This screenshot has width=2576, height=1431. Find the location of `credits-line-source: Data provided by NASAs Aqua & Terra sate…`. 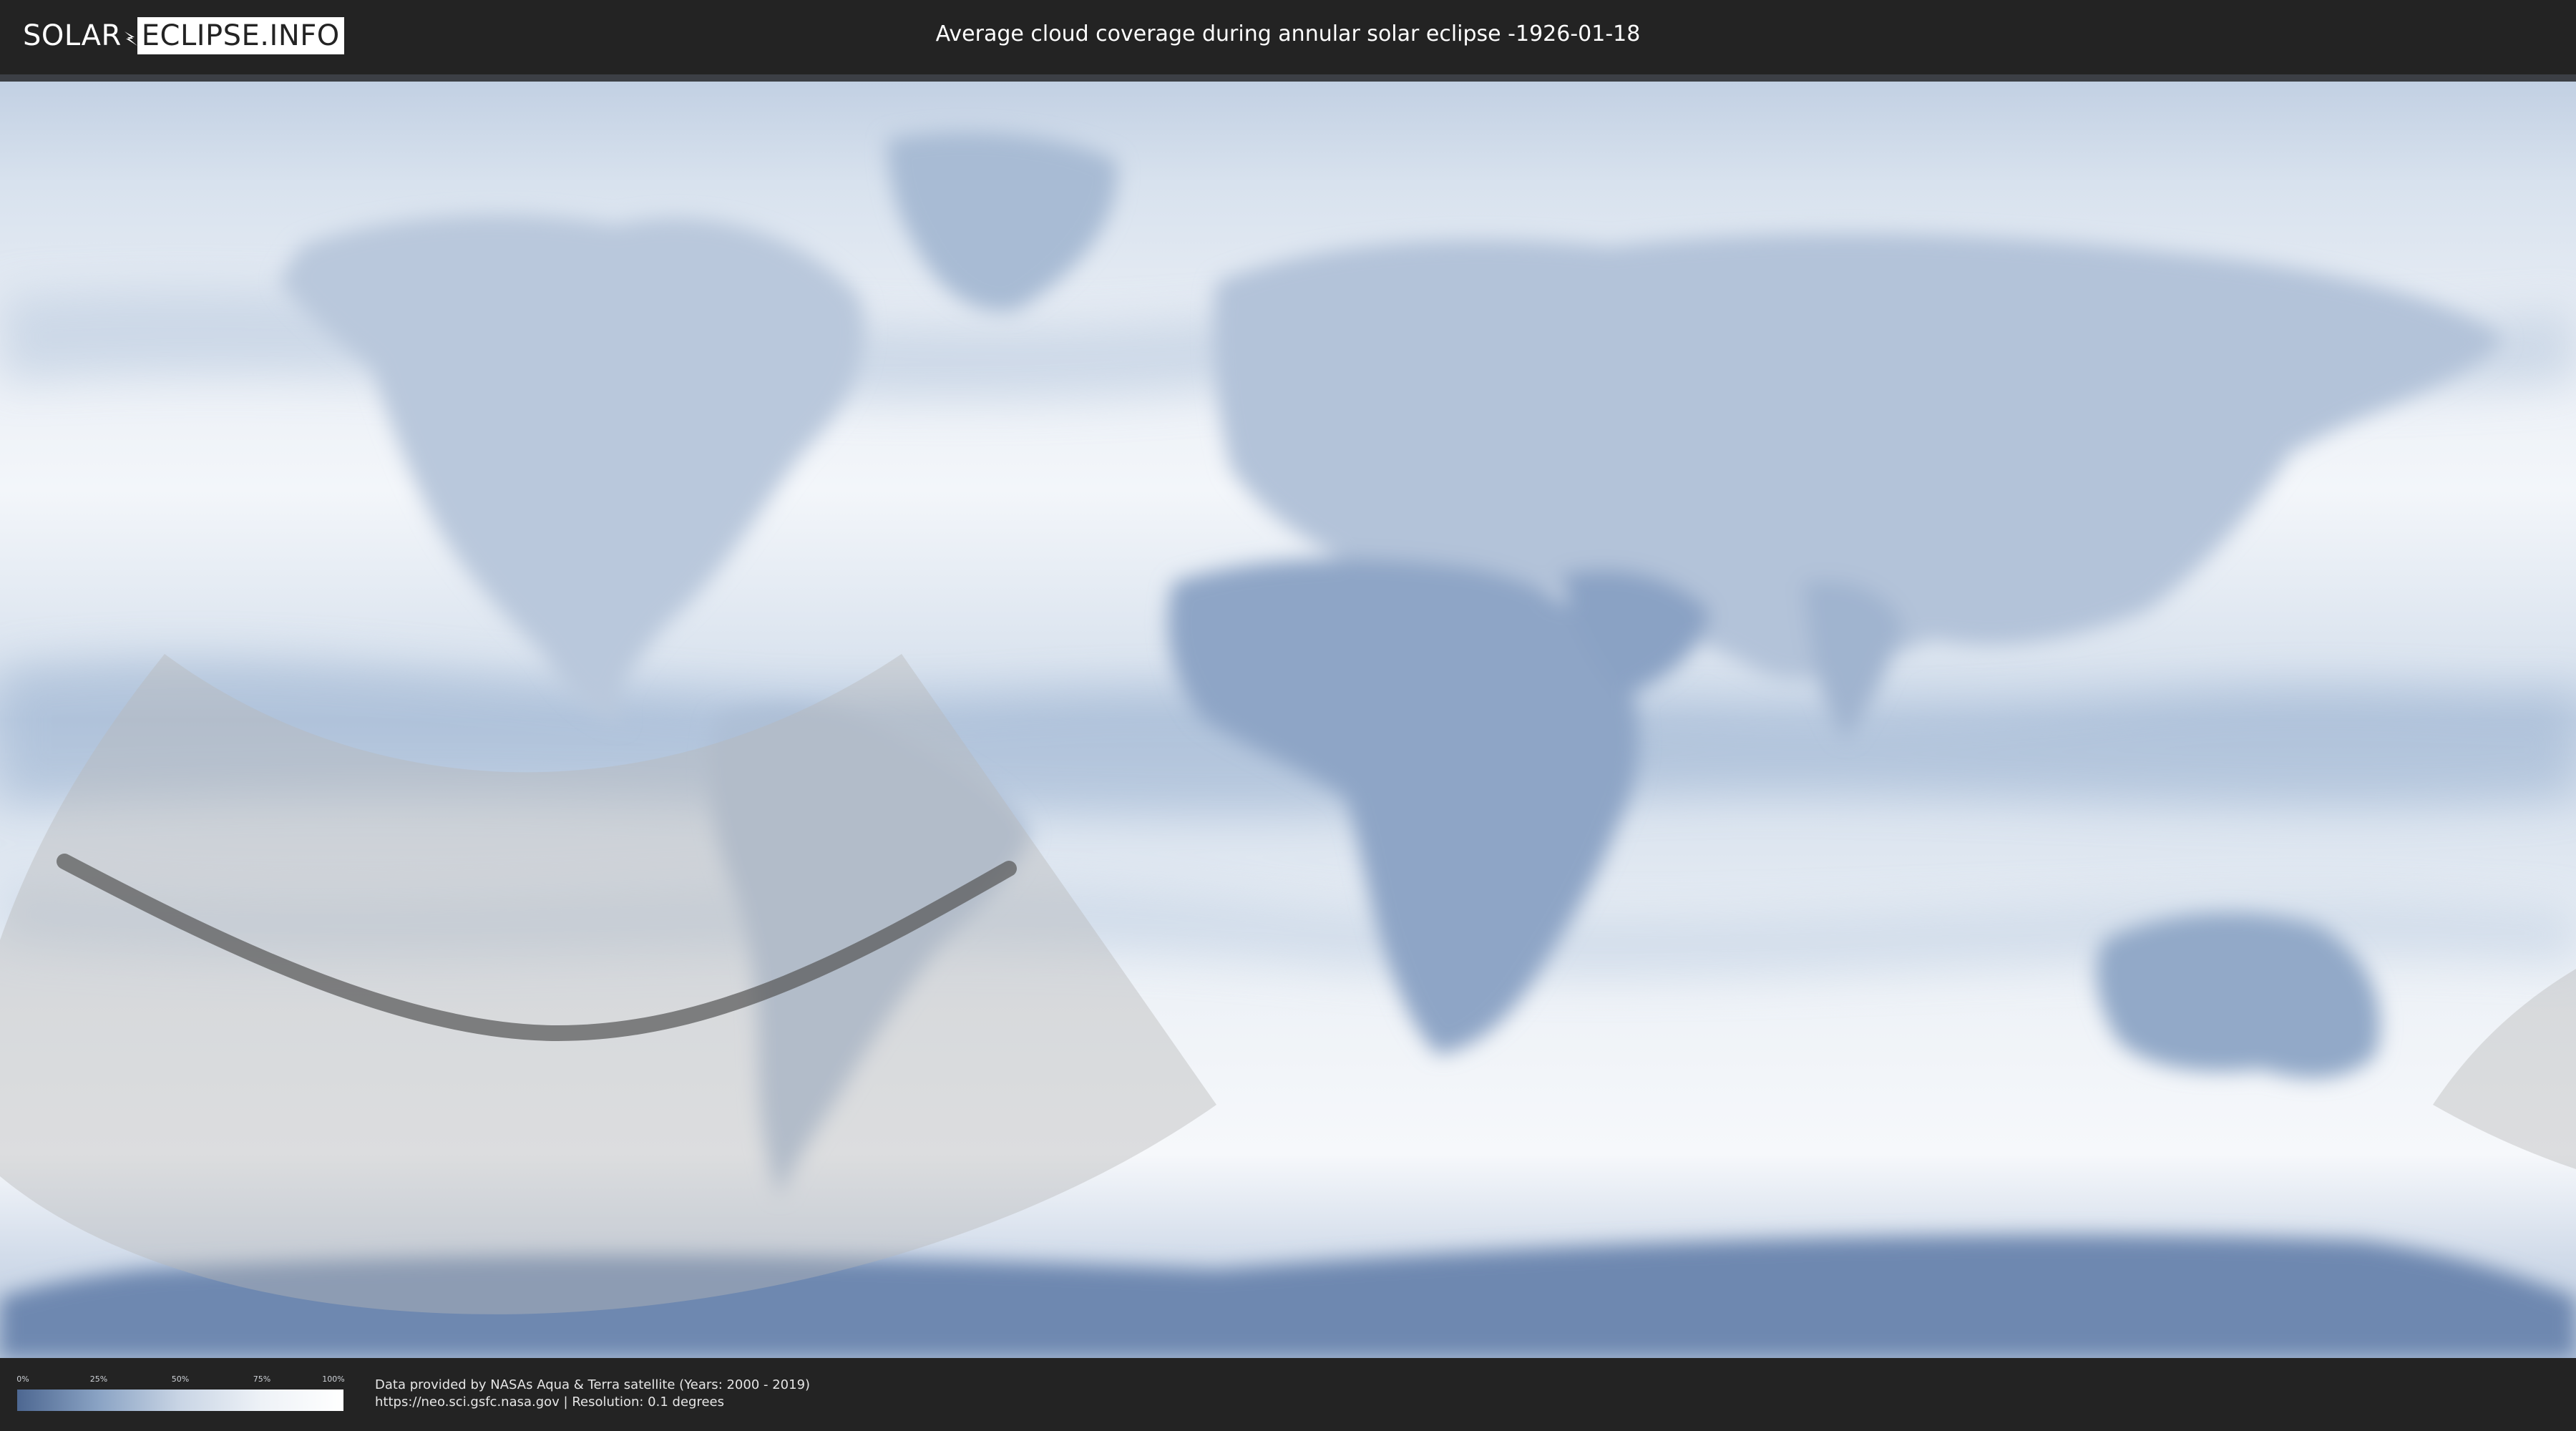

credits-line-source: Data provided by NASAs Aqua & Terra sate… is located at coordinates (593, 1385).